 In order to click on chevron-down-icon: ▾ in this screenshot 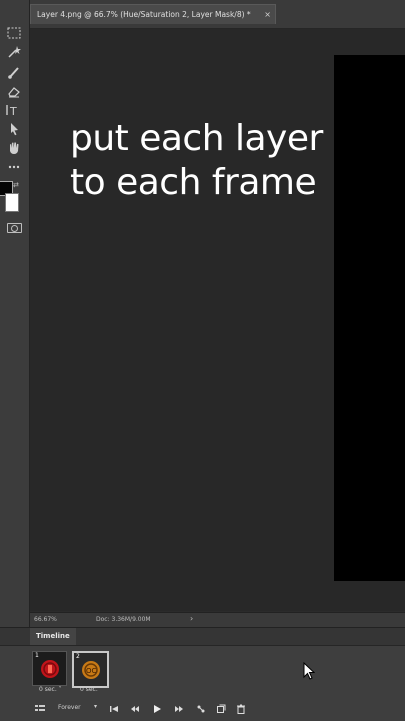, I will do `click(95, 706)`.